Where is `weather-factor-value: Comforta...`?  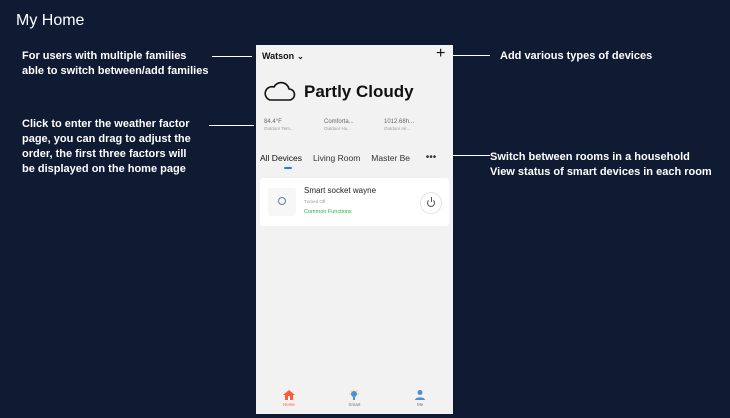
weather-factor-value: Comforta... is located at coordinates (339, 122).